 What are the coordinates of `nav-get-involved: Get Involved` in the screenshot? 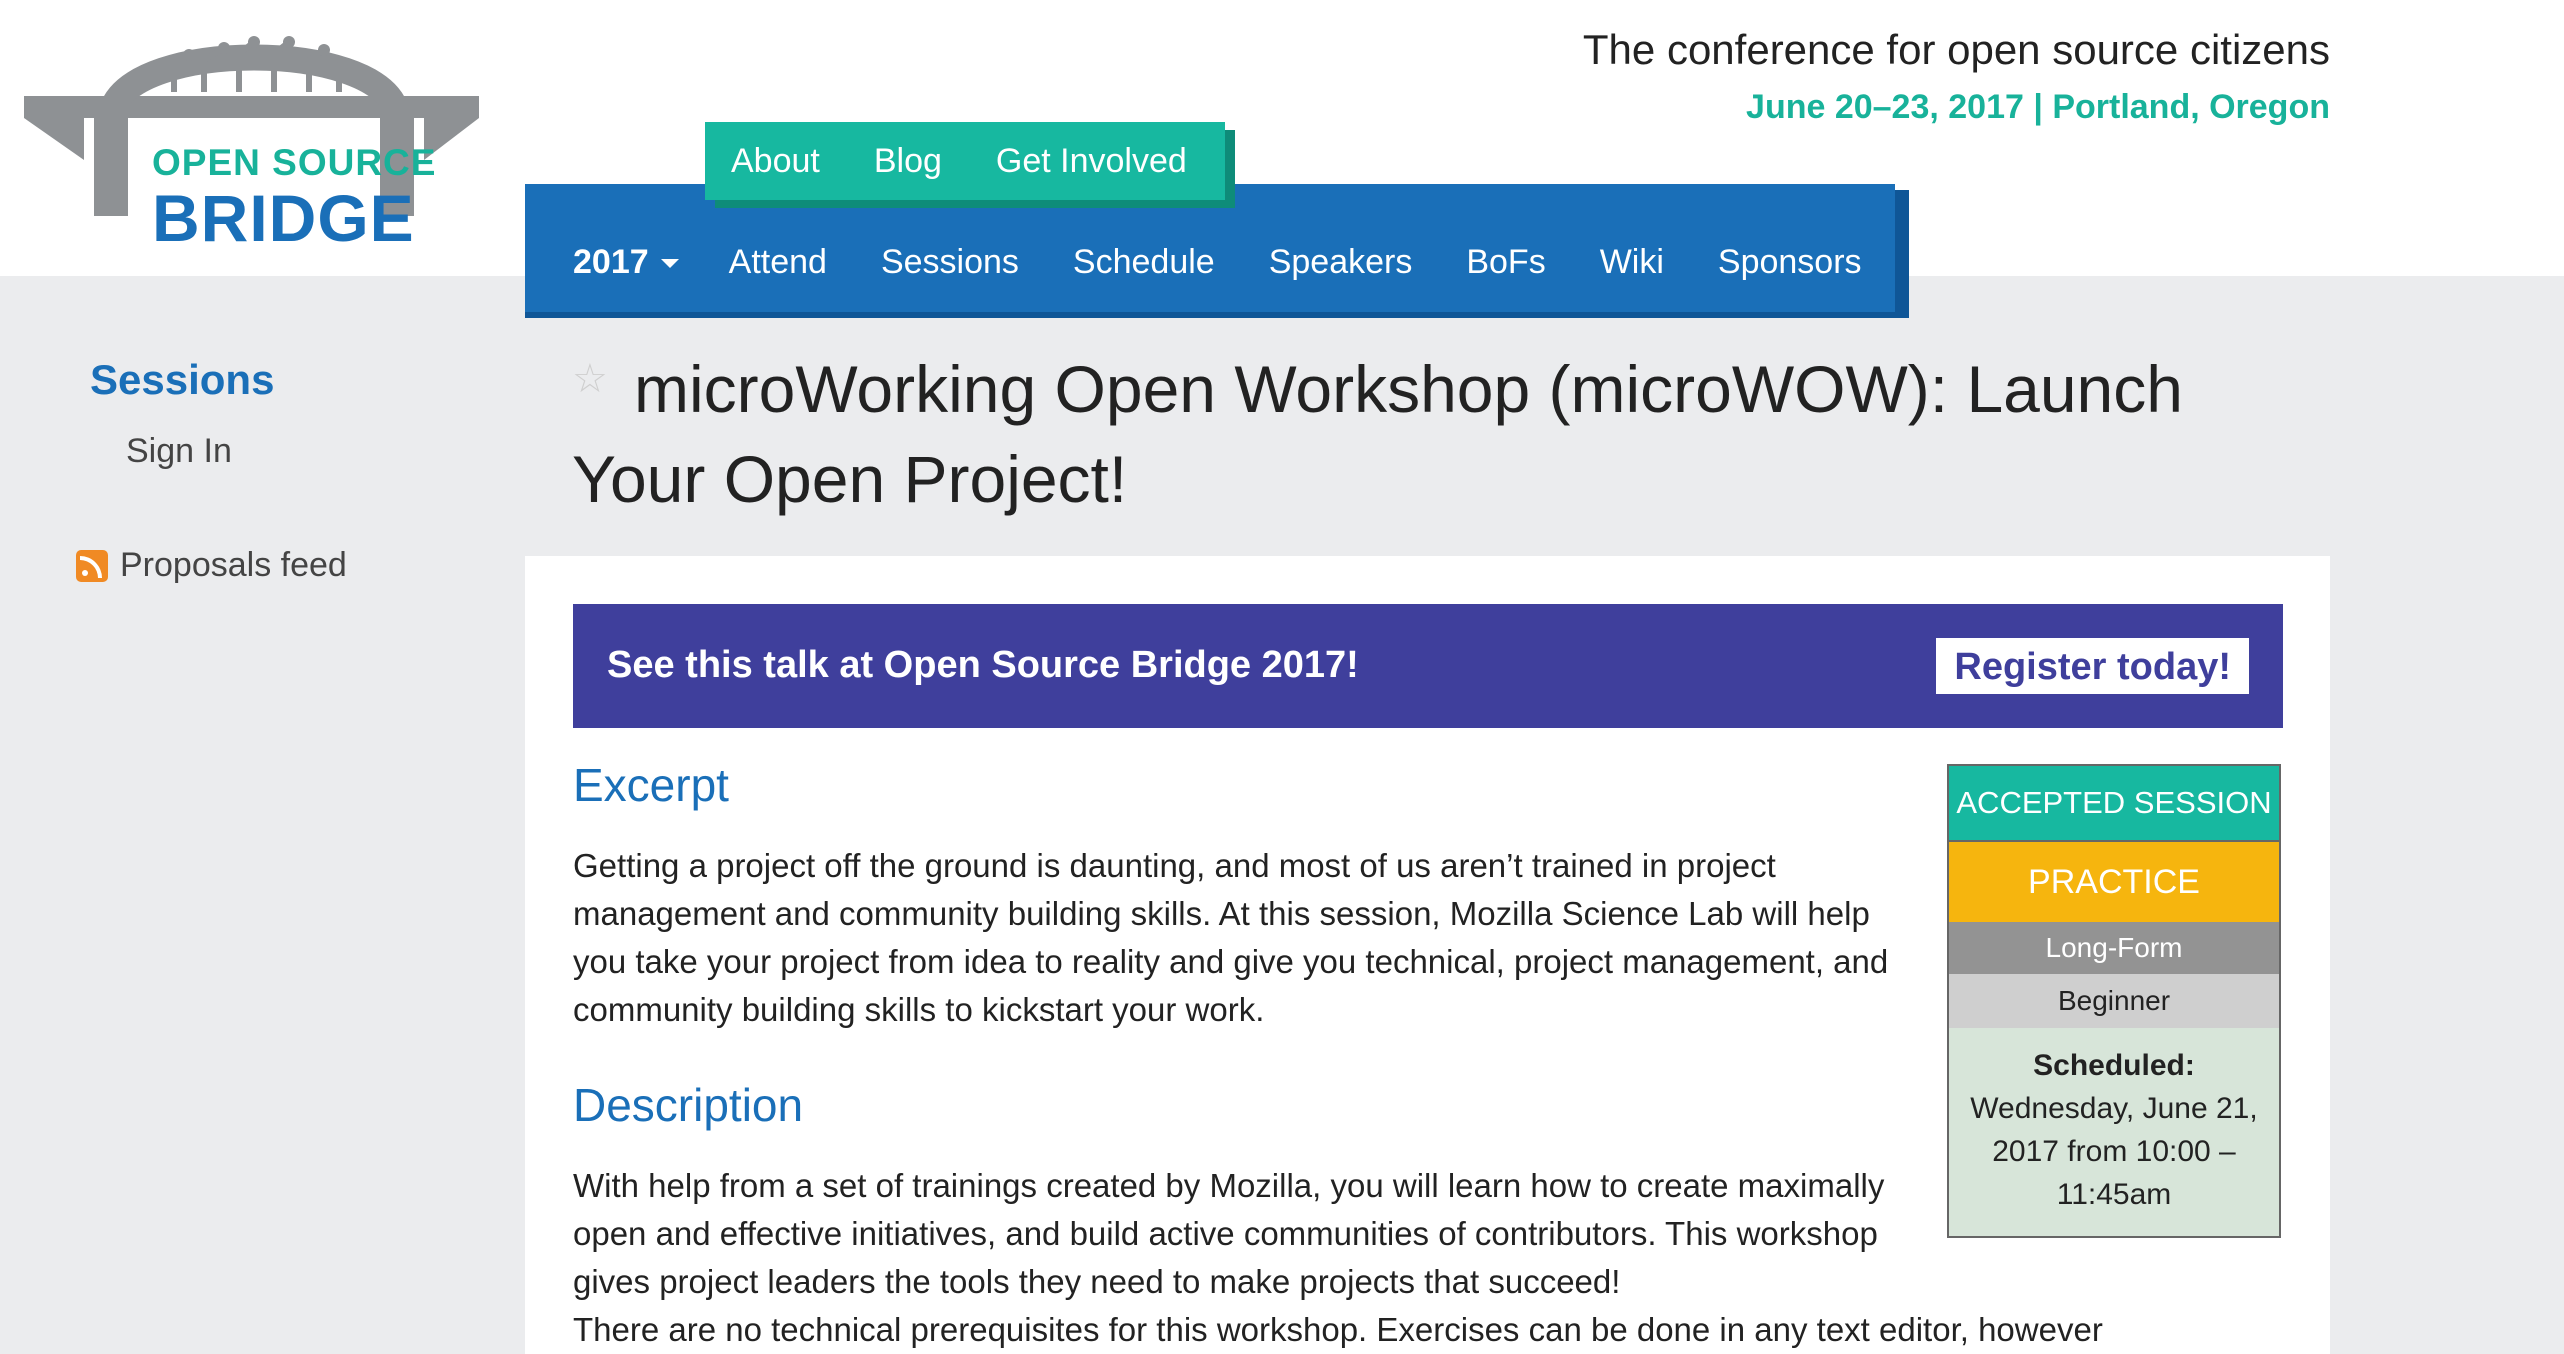 It's located at (1091, 161).